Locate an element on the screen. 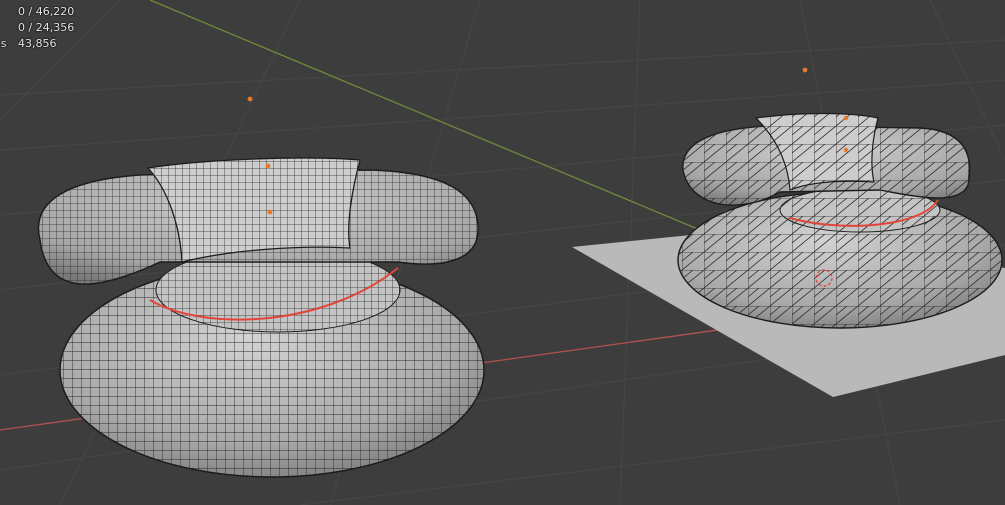 This screenshot has height=505, width=1005. tri-armchair-pillow-origin is located at coordinates (846, 118).